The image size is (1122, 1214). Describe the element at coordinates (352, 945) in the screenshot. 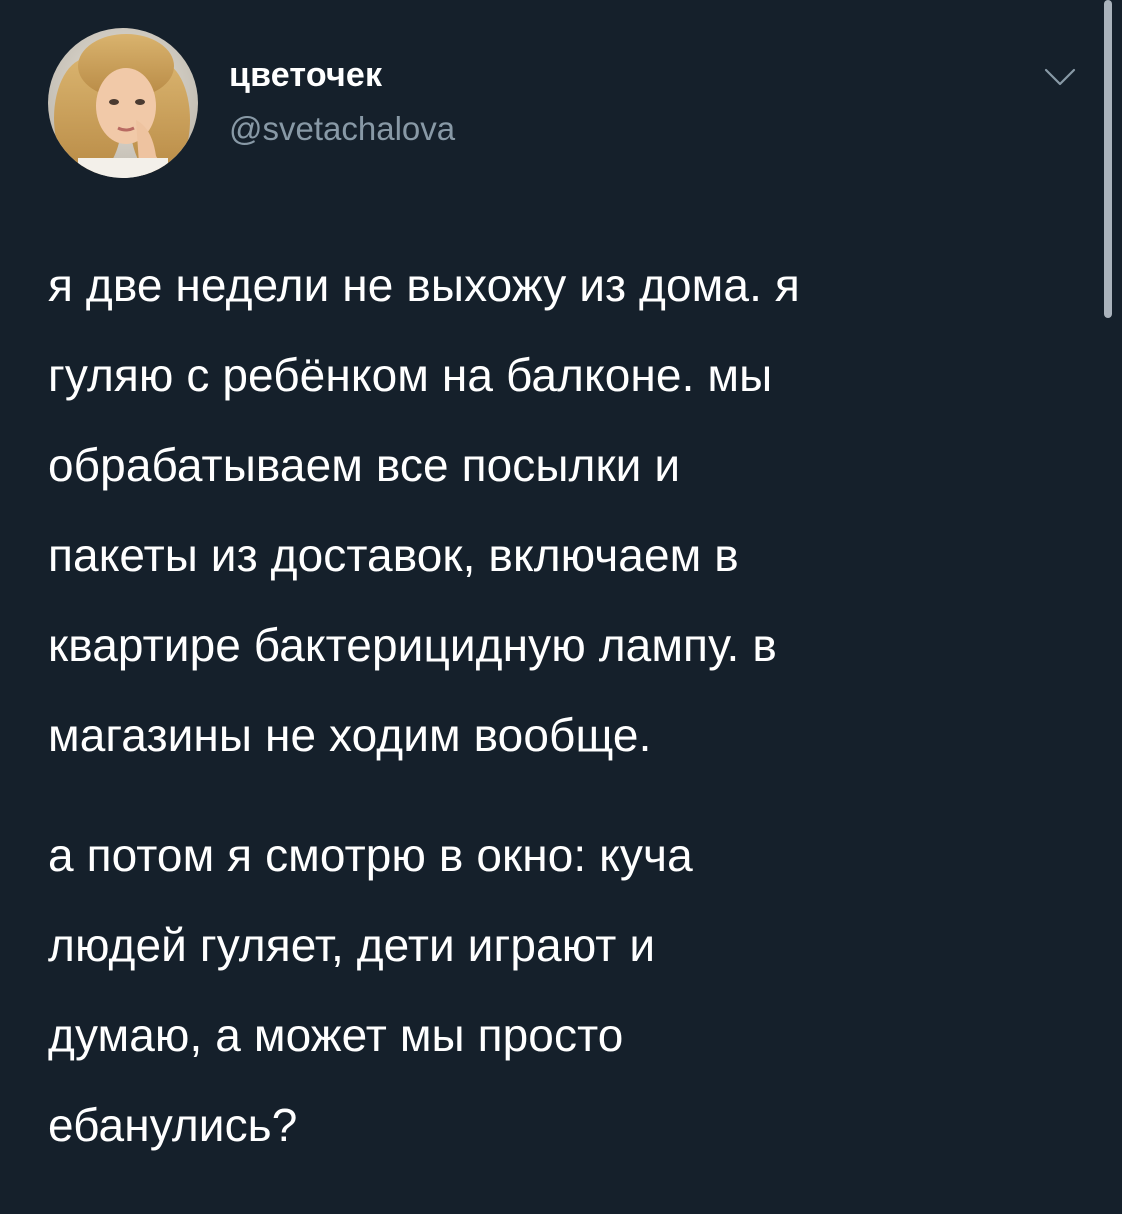

I see `tweet-line: людей гуляет, дети играют и` at that location.